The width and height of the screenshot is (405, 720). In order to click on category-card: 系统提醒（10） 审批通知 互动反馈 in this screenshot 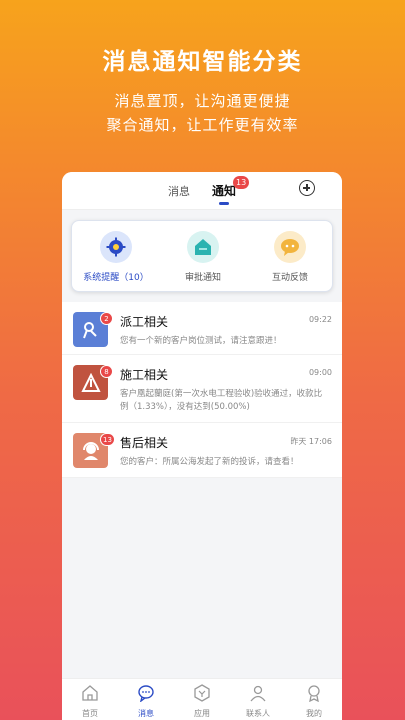, I will do `click(202, 256)`.